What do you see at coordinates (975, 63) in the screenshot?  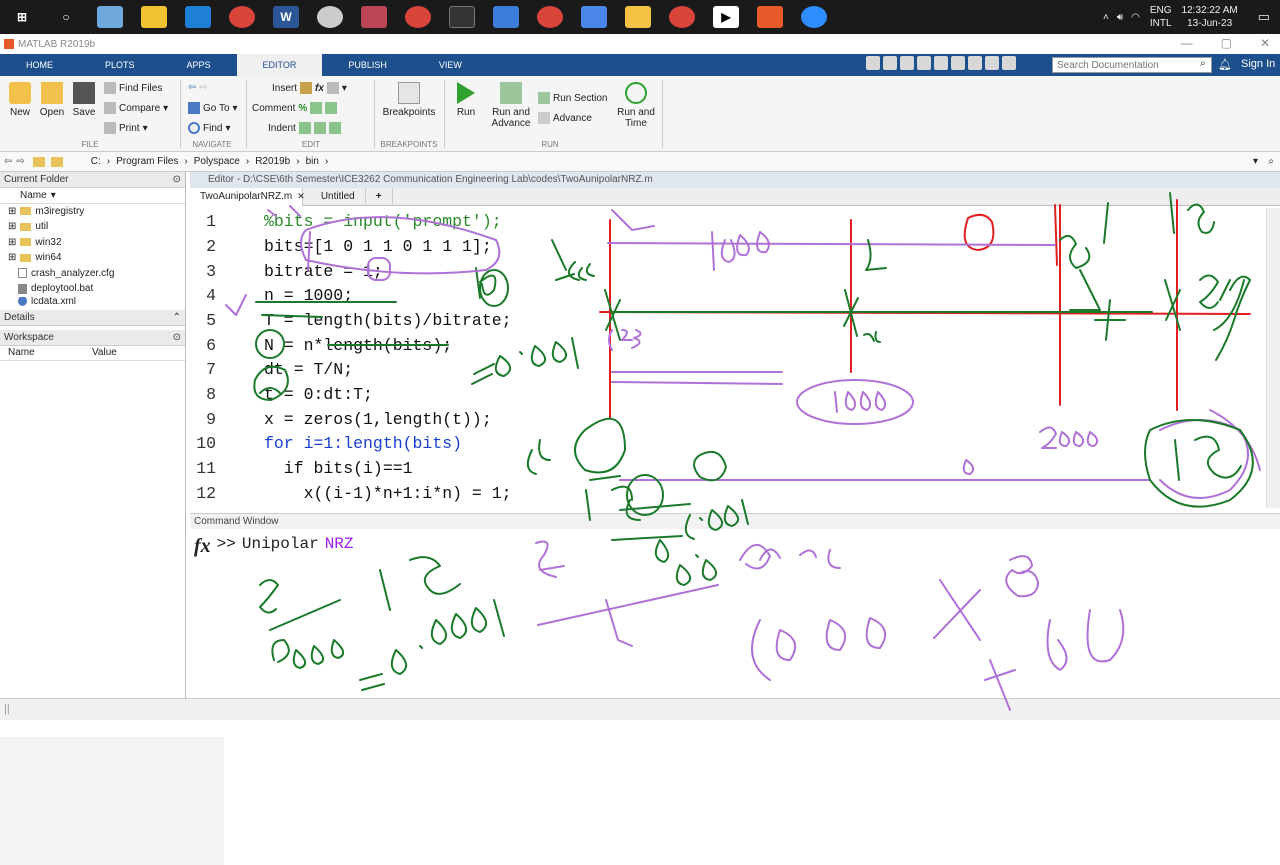 I see `switch-windows-icon` at bounding box center [975, 63].